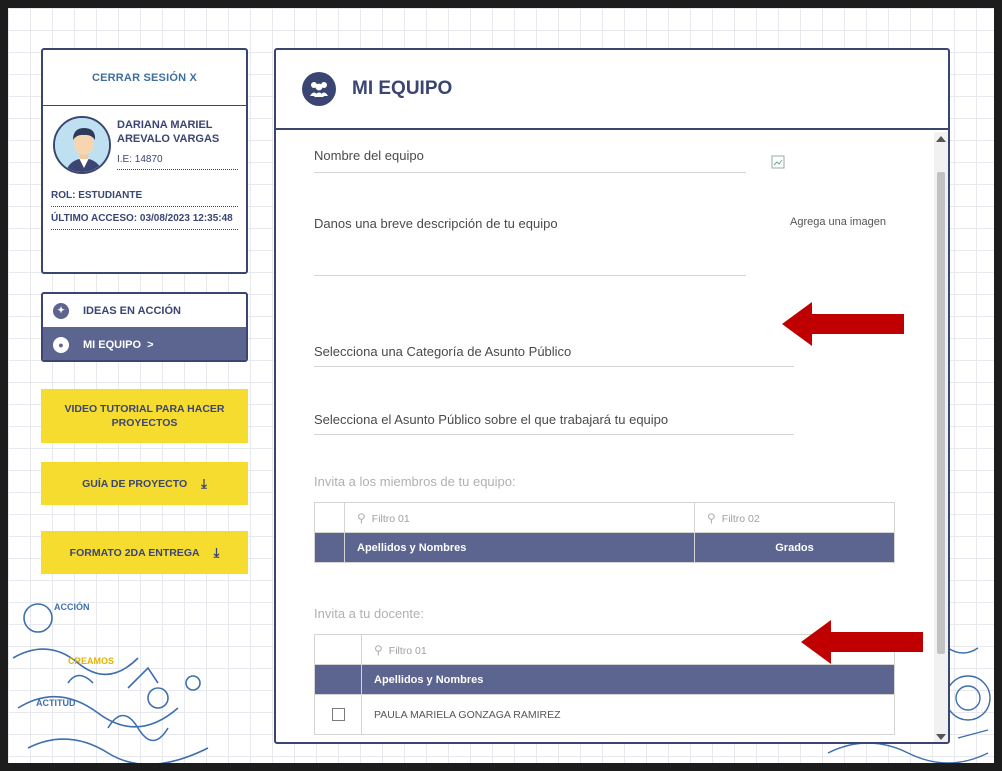 The width and height of the screenshot is (1002, 771). Describe the element at coordinates (402, 88) in the screenshot. I see `page-title: MI EQUIPO` at that location.